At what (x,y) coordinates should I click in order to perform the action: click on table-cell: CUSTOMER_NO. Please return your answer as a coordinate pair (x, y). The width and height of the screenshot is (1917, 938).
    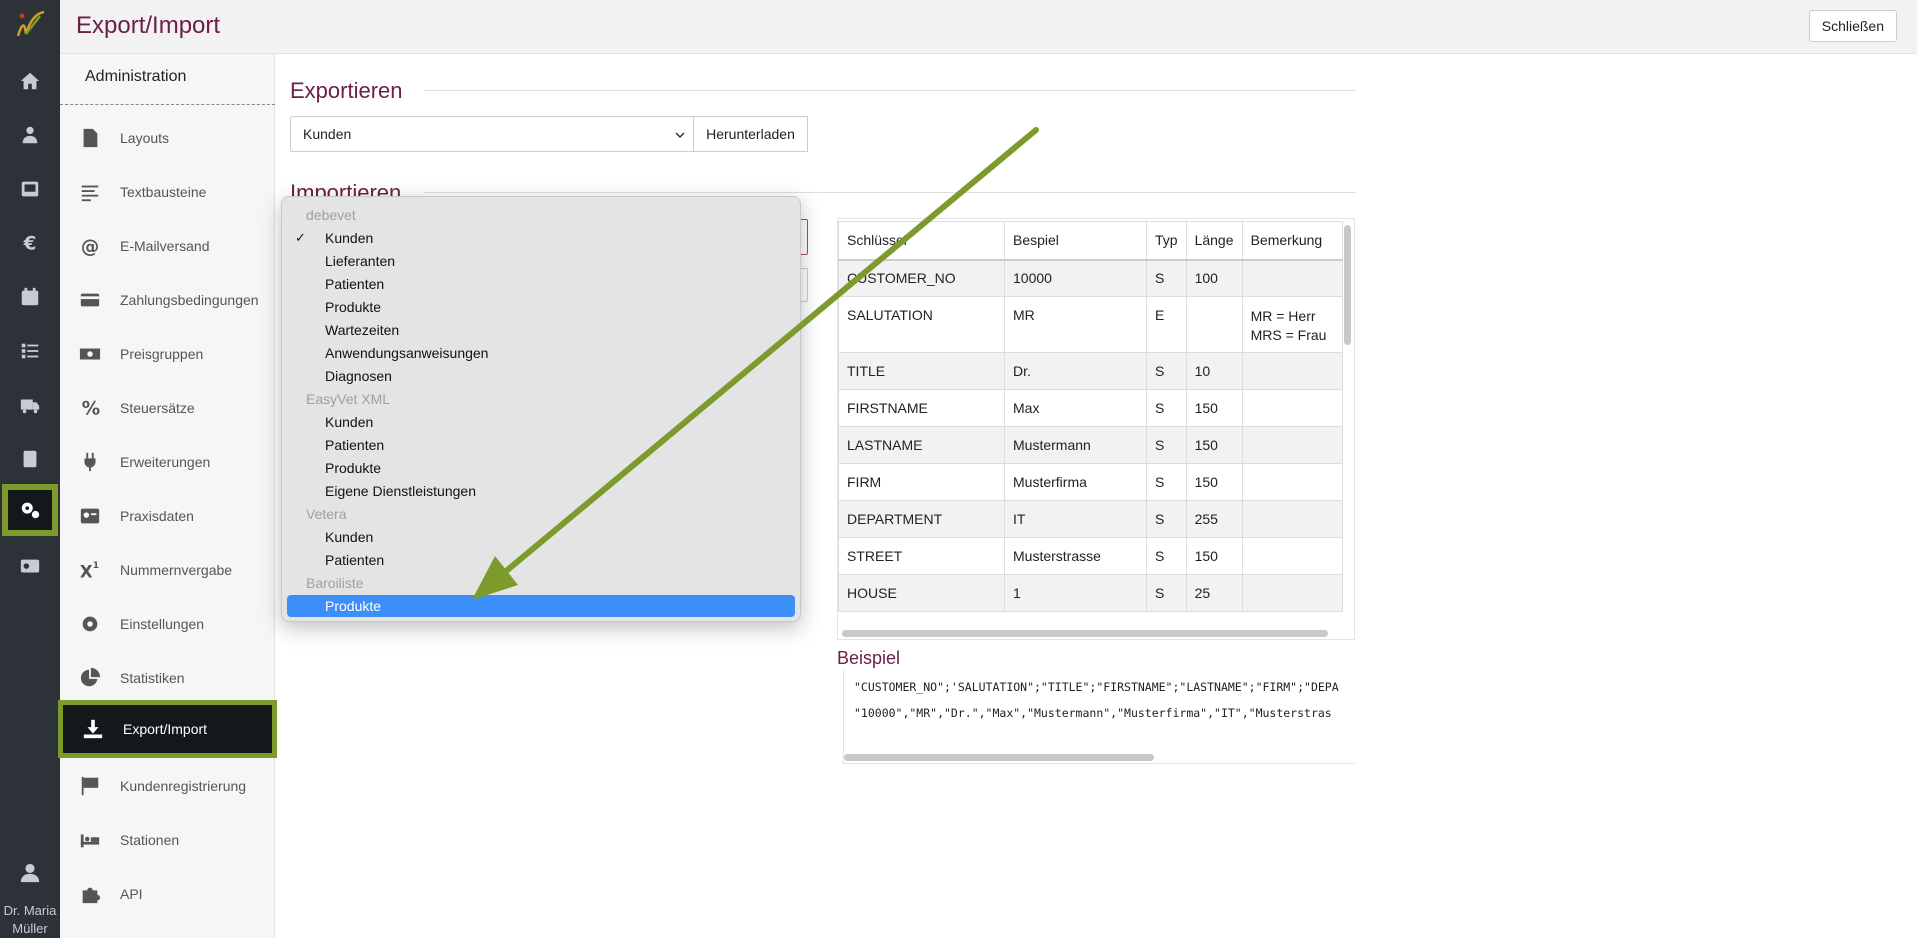
    Looking at the image, I should click on (921, 278).